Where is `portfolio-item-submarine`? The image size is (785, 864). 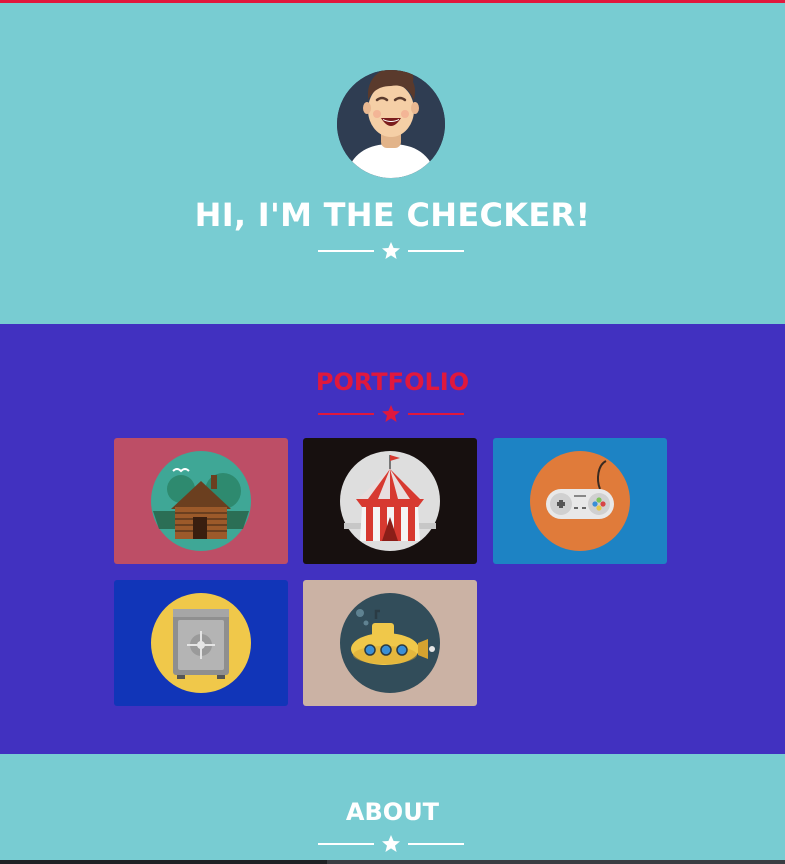
portfolio-item-submarine is located at coordinates (390, 643).